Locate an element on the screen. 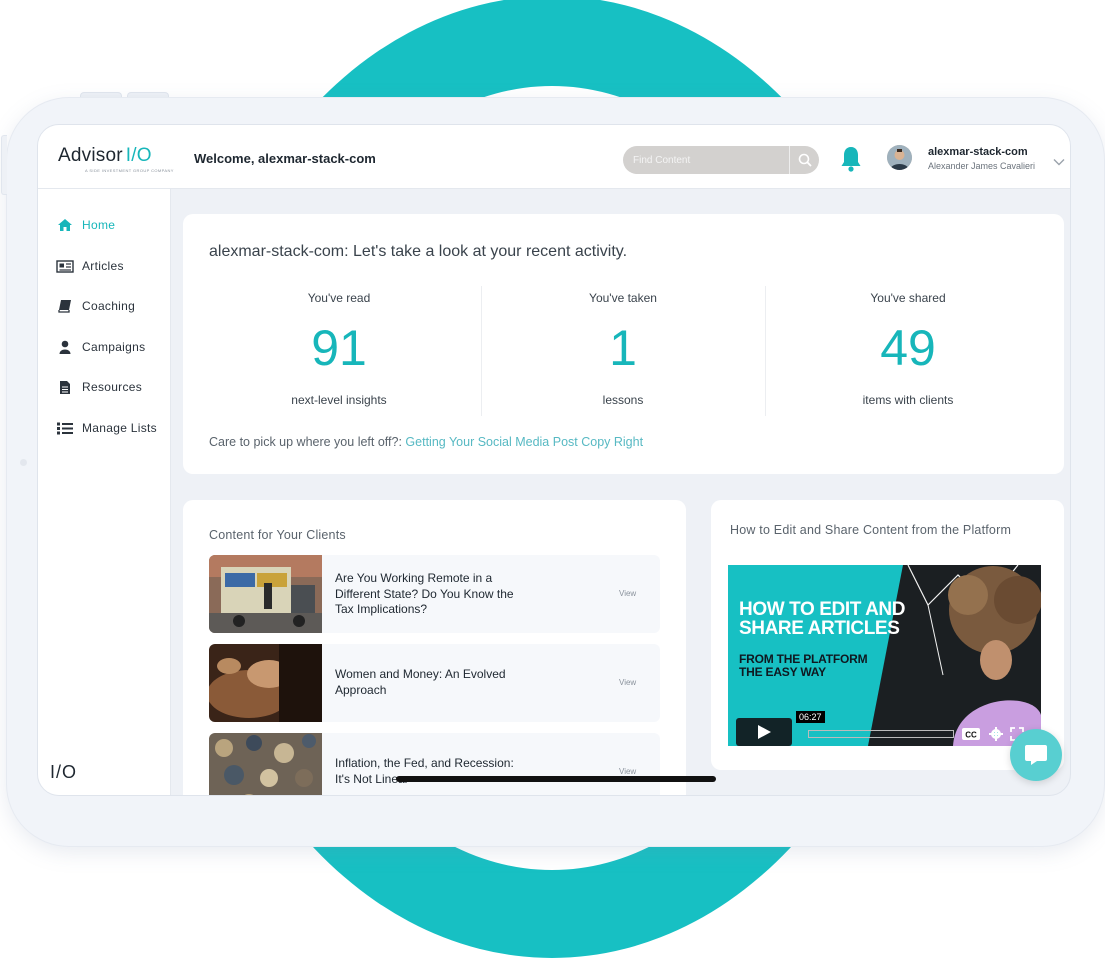  sidebar-item-label: Home is located at coordinates (99, 225).